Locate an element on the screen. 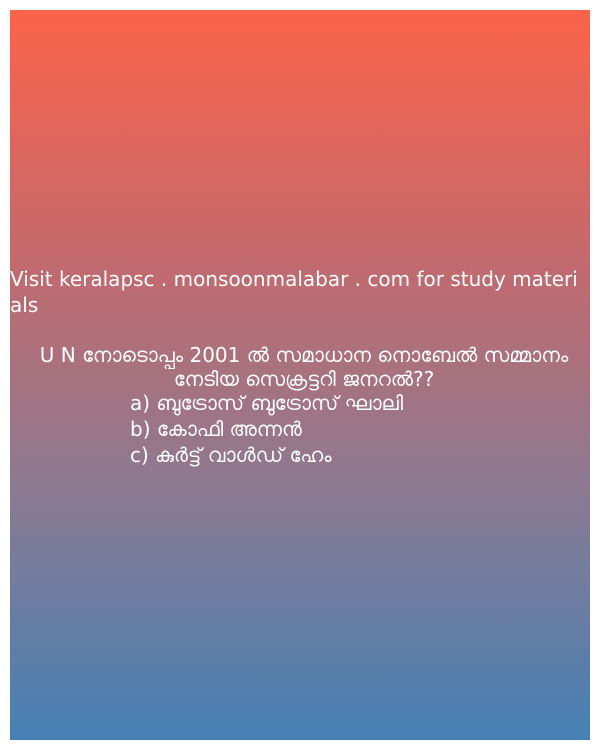 This screenshot has height=750, width=600. option-a: a) ബുട്രോസ് ബുട്രോസ് ഘാലി is located at coordinates (267, 403).